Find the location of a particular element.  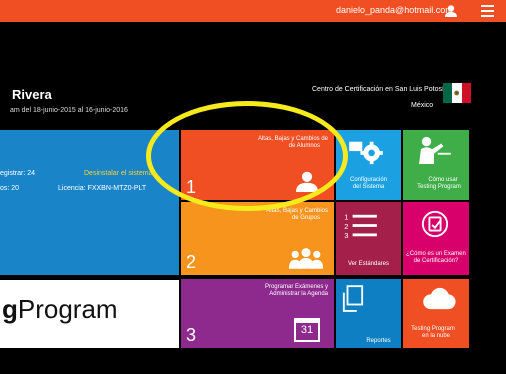

tile-como-usar-label-2: Testing Program is located at coordinates (439, 187).